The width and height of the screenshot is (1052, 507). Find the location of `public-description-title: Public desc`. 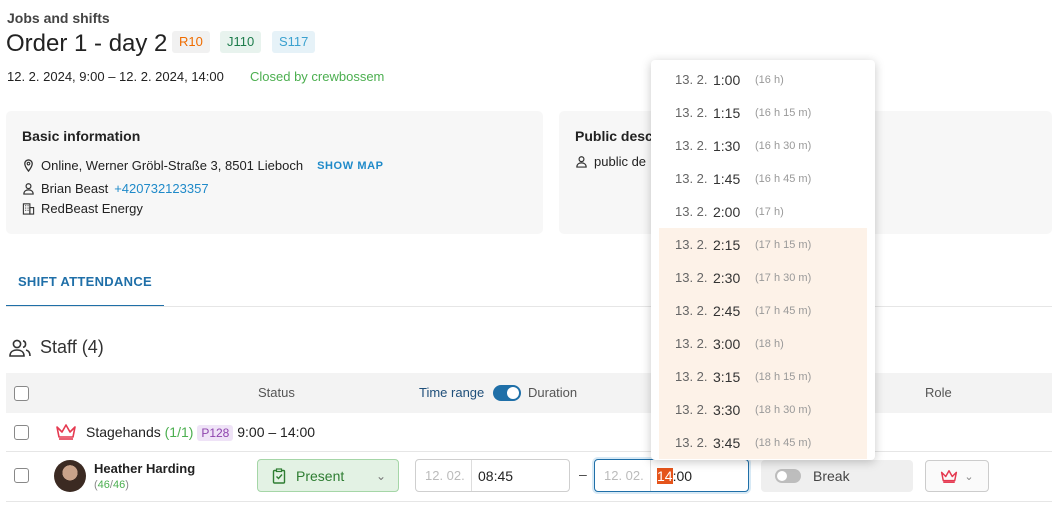

public-description-title: Public desc is located at coordinates (614, 136).